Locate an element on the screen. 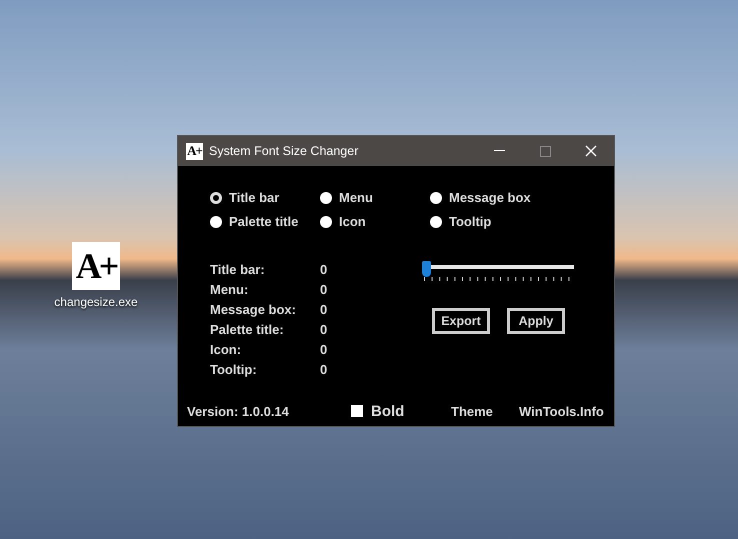 The image size is (738, 539). desktop-icon-label: changesize.exe is located at coordinates (96, 302).